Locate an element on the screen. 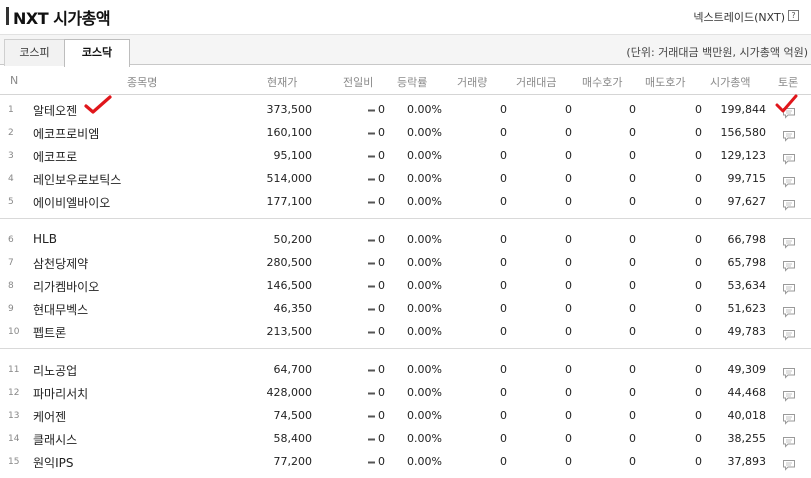  market-cap: 66,798 is located at coordinates (747, 239).